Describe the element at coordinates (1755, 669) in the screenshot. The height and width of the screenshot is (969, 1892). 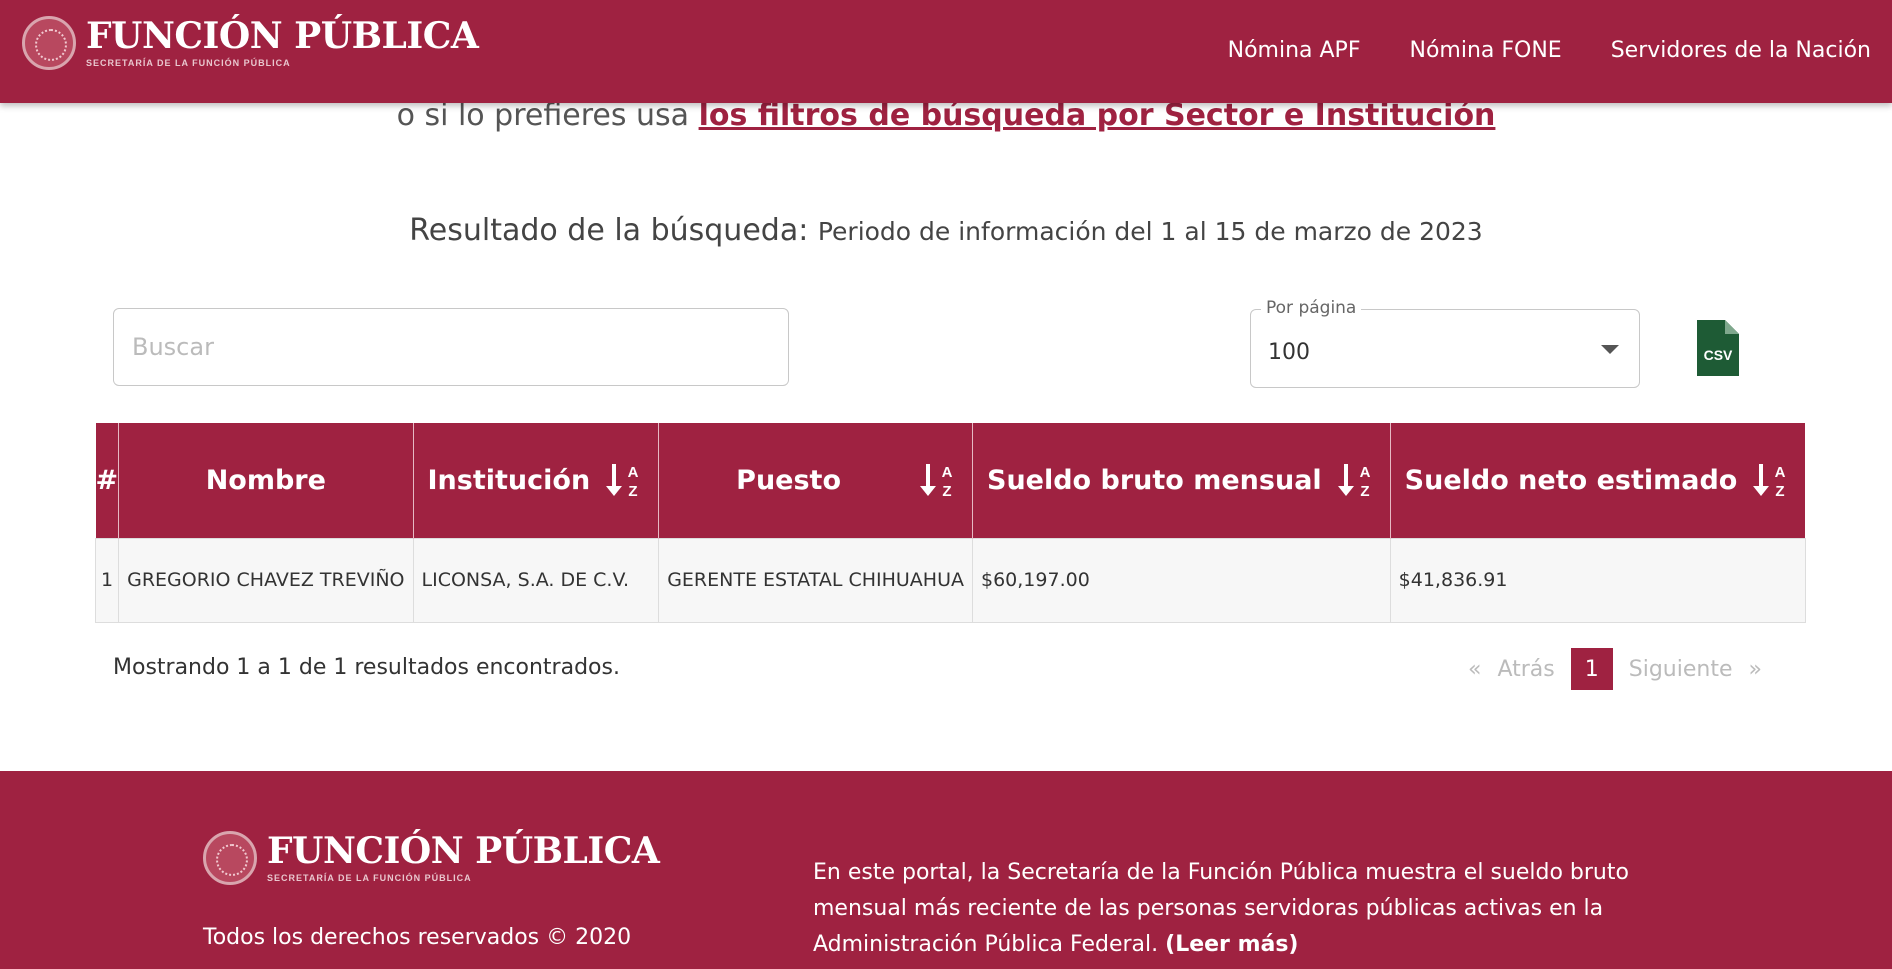
I see `pagination-last: »` at that location.